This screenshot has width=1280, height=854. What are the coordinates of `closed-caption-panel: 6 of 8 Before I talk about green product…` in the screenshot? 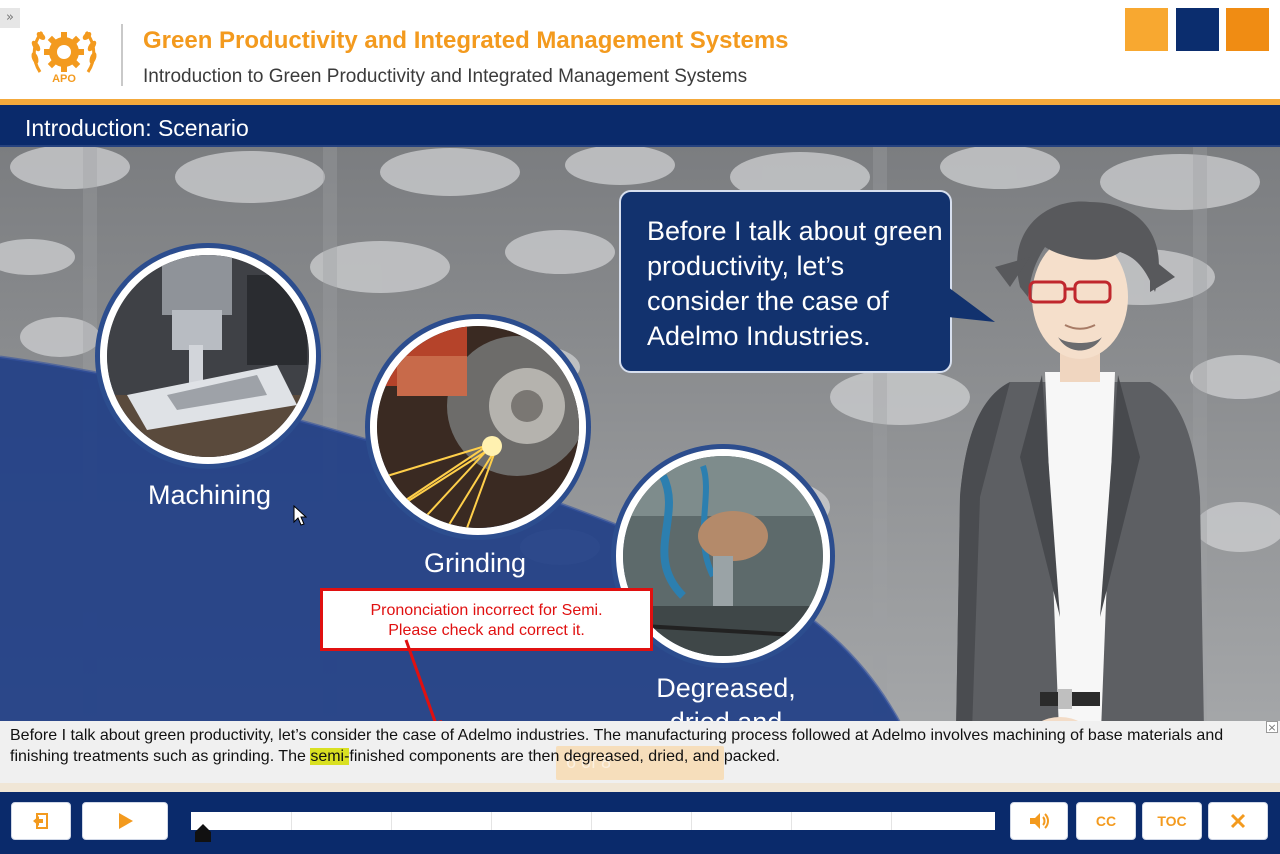 It's located at (640, 752).